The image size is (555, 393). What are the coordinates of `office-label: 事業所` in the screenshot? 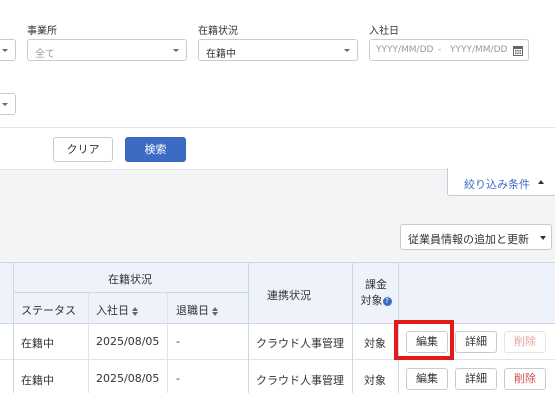 It's located at (42, 31).